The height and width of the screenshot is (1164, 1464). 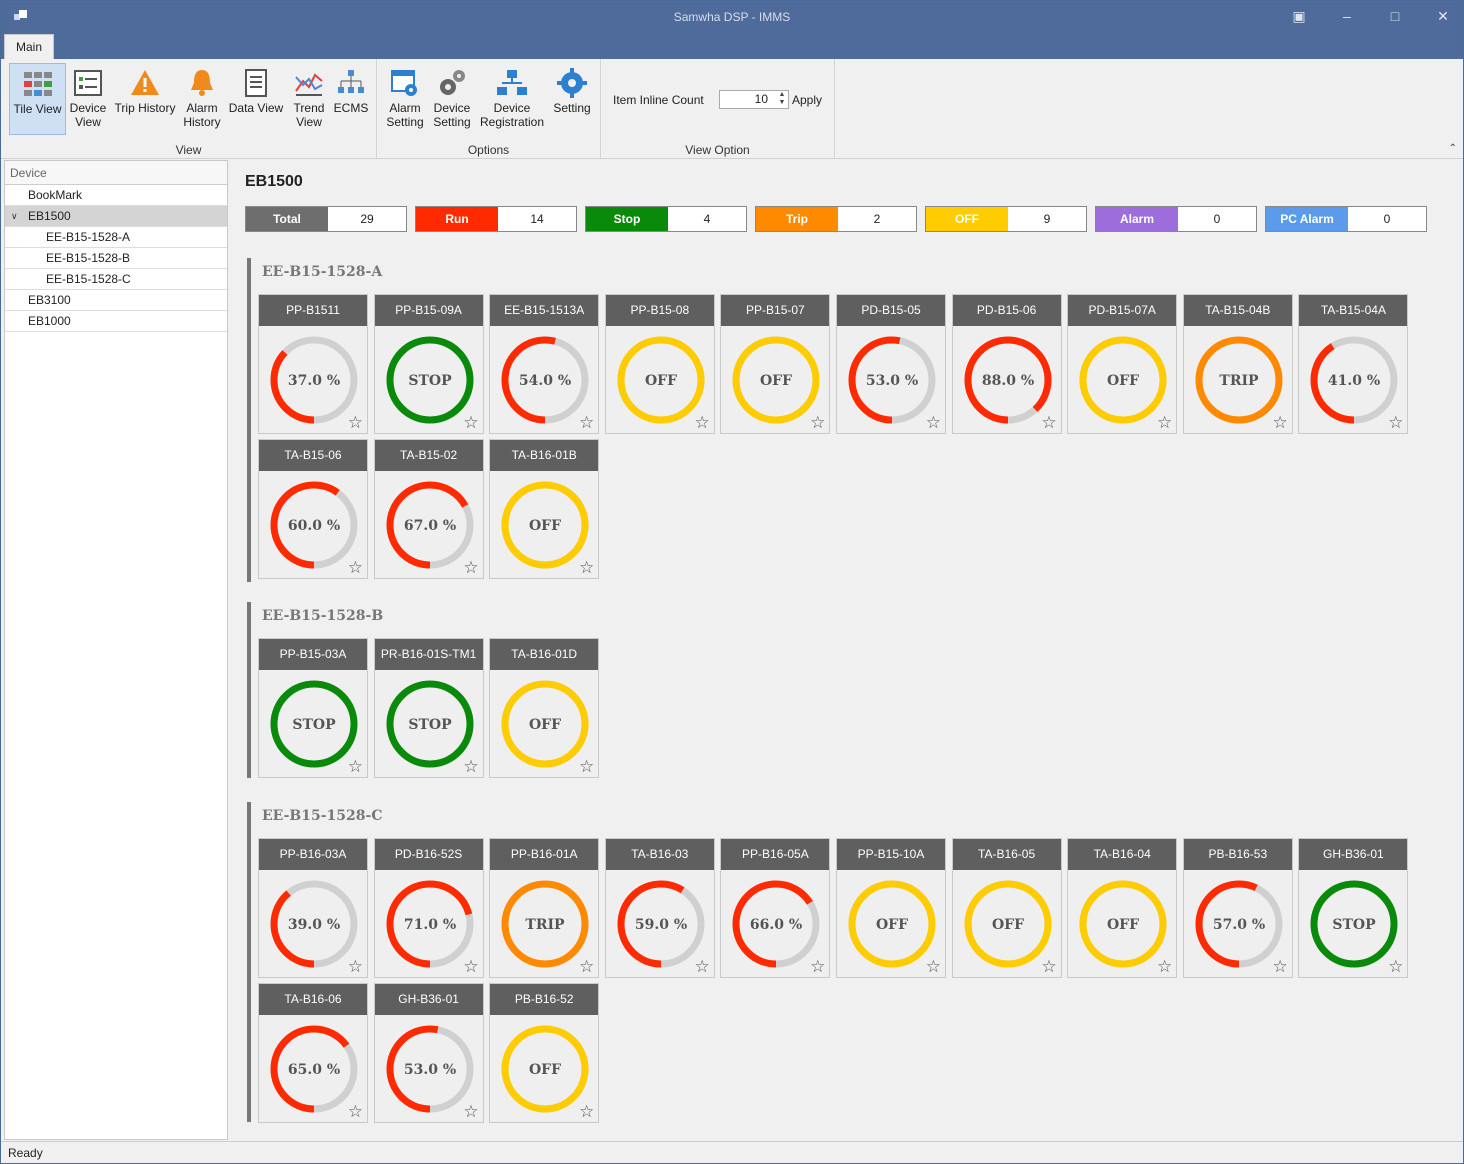 I want to click on device-tile: PP-B15-10A OFF ☆, so click(x=891, y=908).